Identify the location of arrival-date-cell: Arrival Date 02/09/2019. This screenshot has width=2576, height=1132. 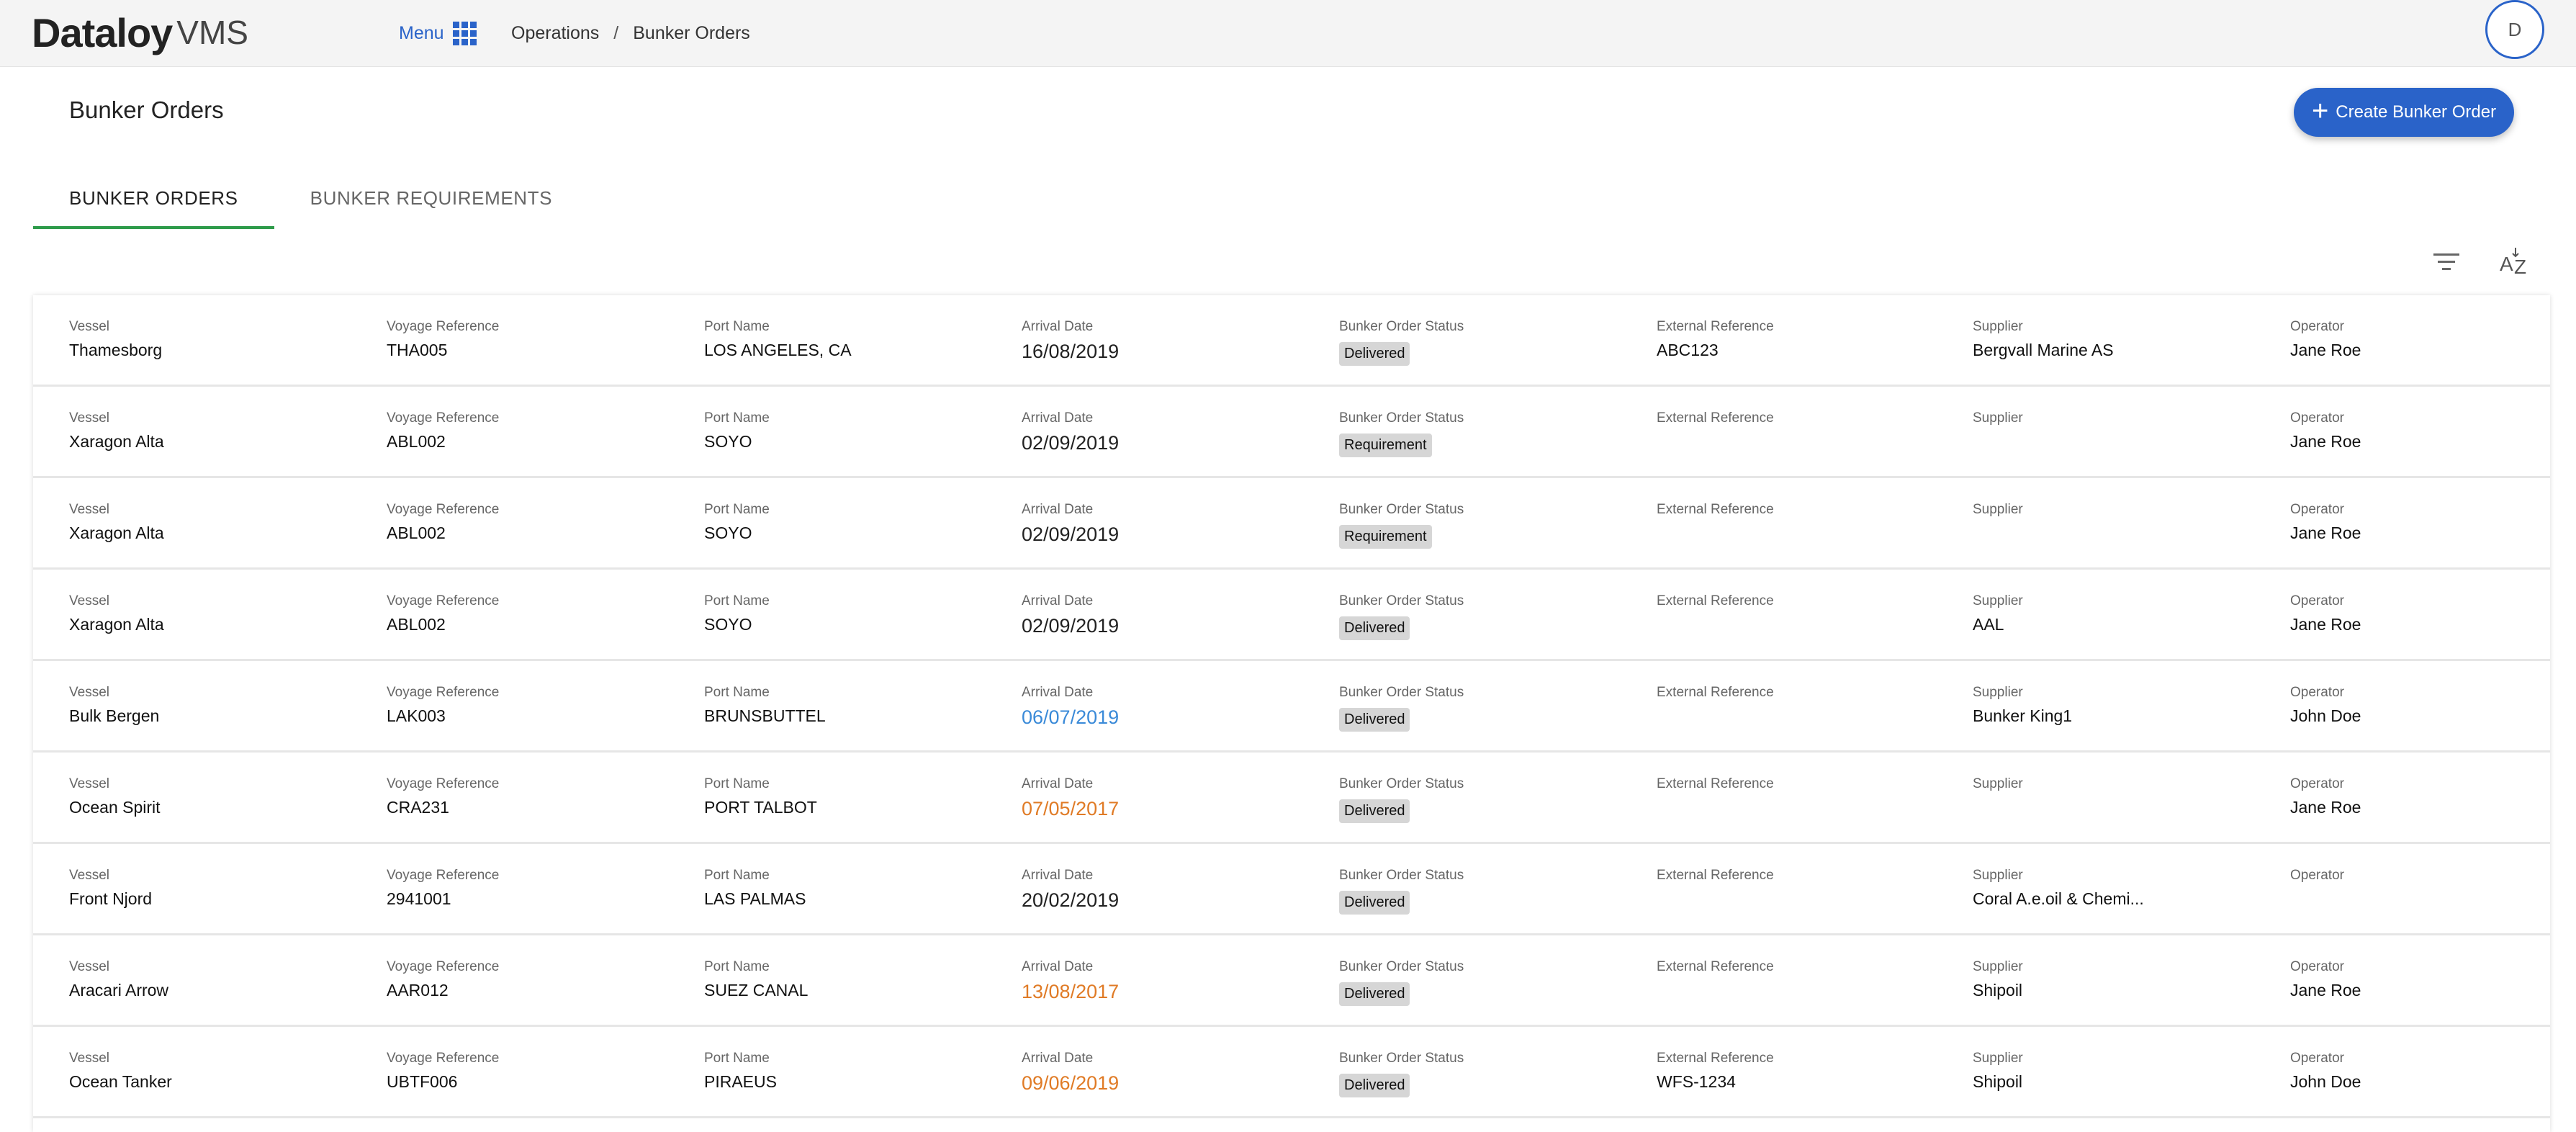
(1070, 615).